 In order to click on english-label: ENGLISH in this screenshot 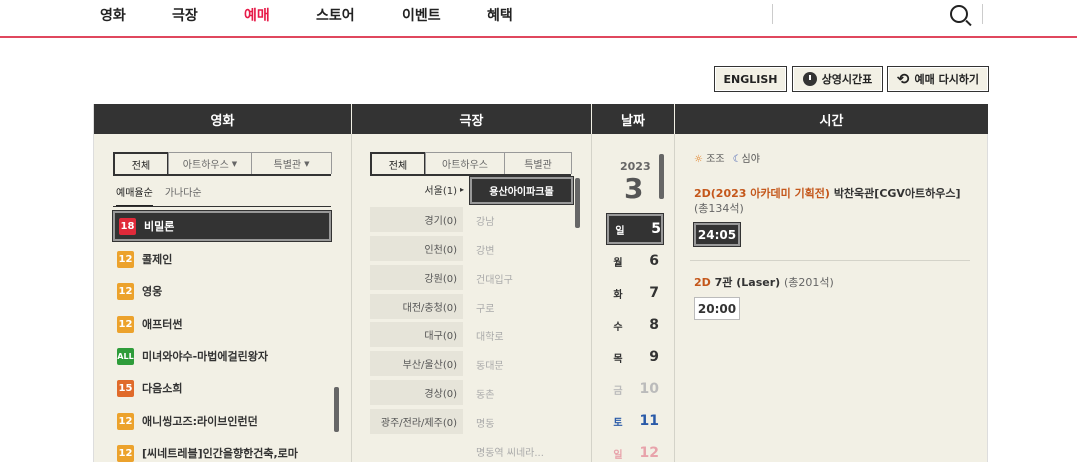, I will do `click(750, 79)`.